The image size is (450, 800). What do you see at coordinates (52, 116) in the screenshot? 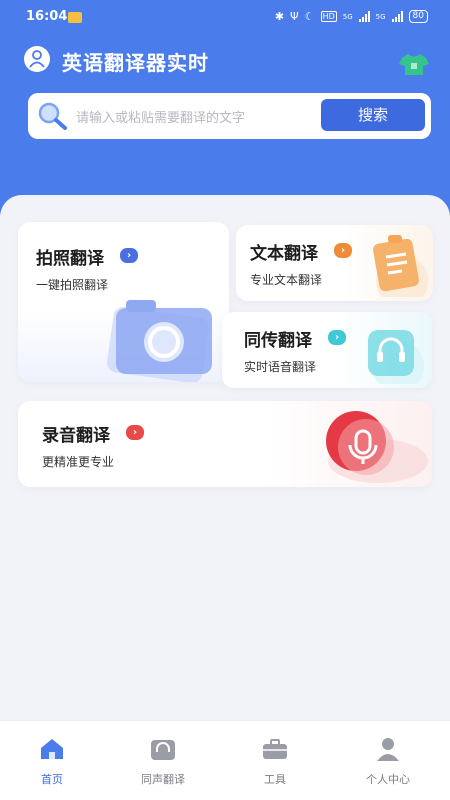
I see `search-icon` at bounding box center [52, 116].